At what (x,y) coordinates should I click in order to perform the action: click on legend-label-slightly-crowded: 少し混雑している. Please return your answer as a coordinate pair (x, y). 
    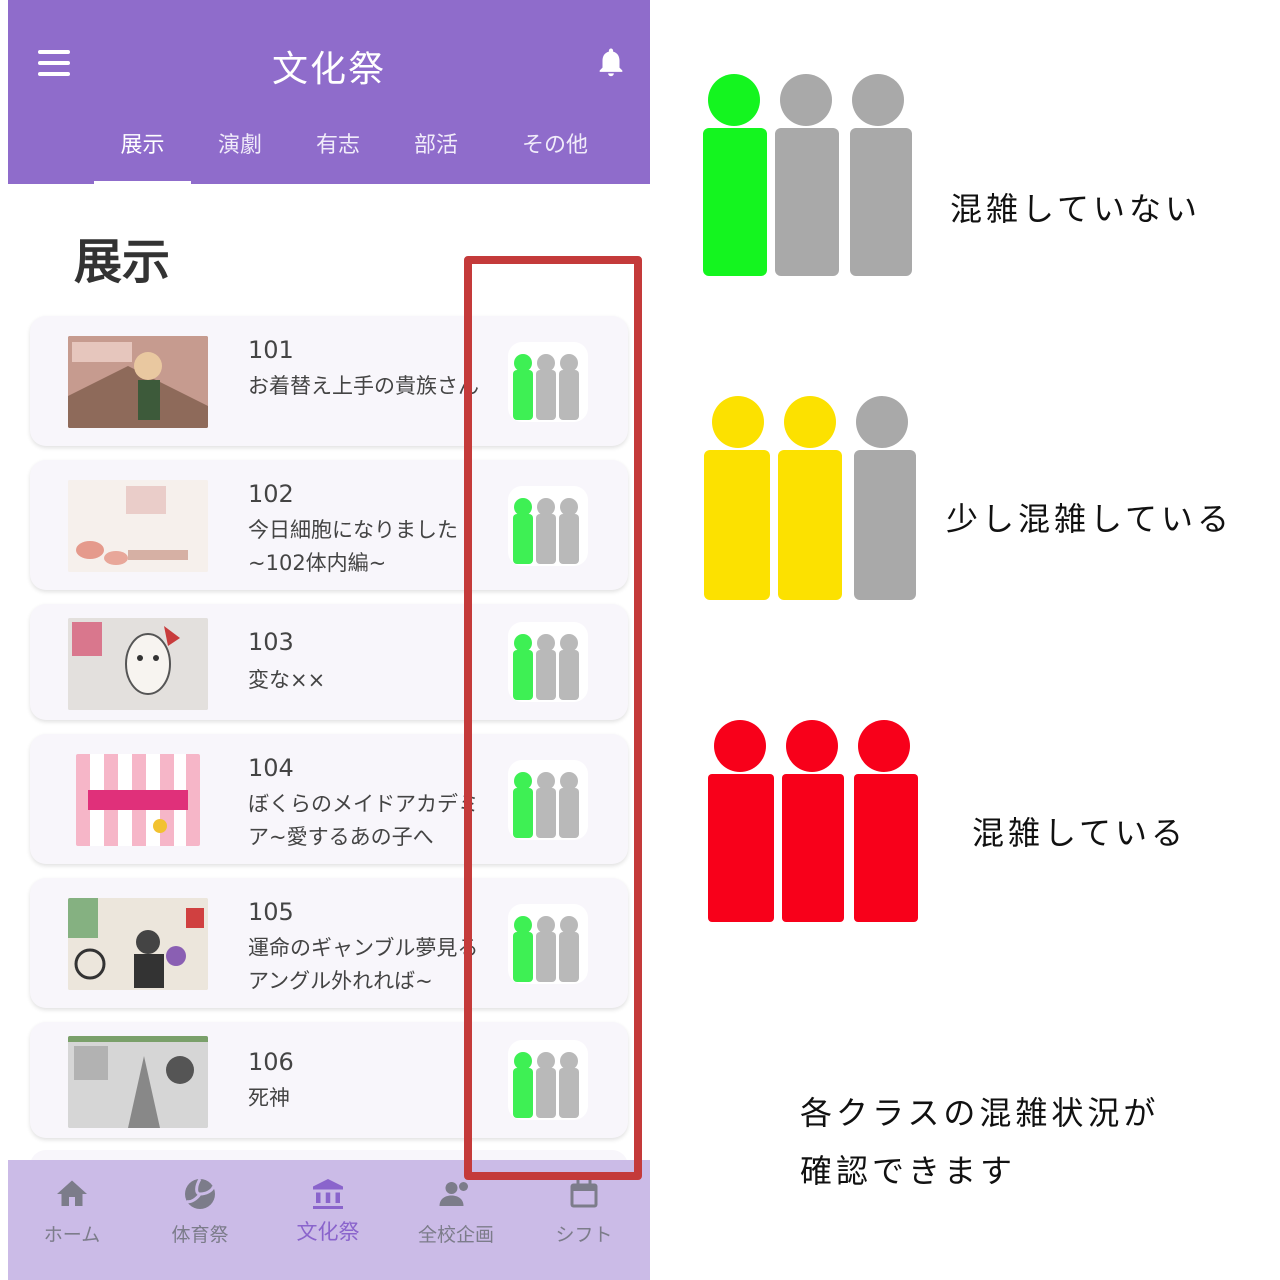
    Looking at the image, I should click on (1090, 519).